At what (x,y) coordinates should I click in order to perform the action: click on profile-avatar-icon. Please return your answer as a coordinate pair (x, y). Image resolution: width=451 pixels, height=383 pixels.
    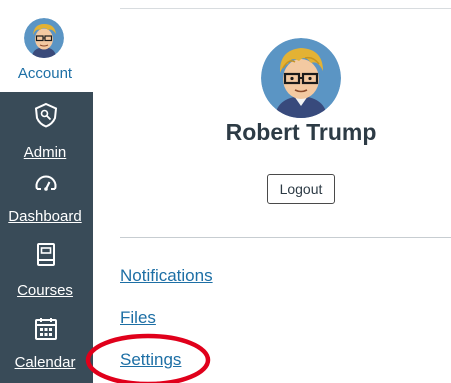
    Looking at the image, I should click on (301, 78).